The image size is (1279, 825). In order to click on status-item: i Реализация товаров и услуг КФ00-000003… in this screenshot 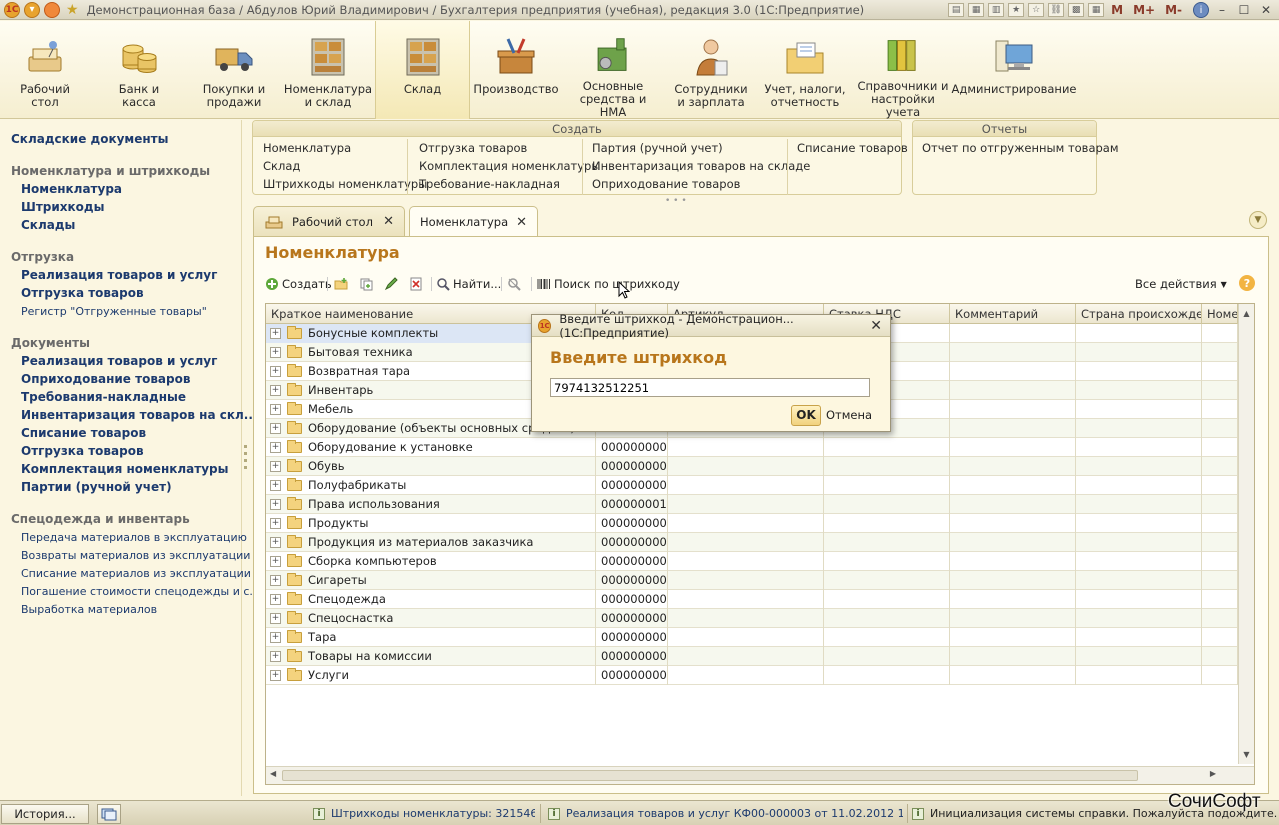, I will do `click(725, 813)`.